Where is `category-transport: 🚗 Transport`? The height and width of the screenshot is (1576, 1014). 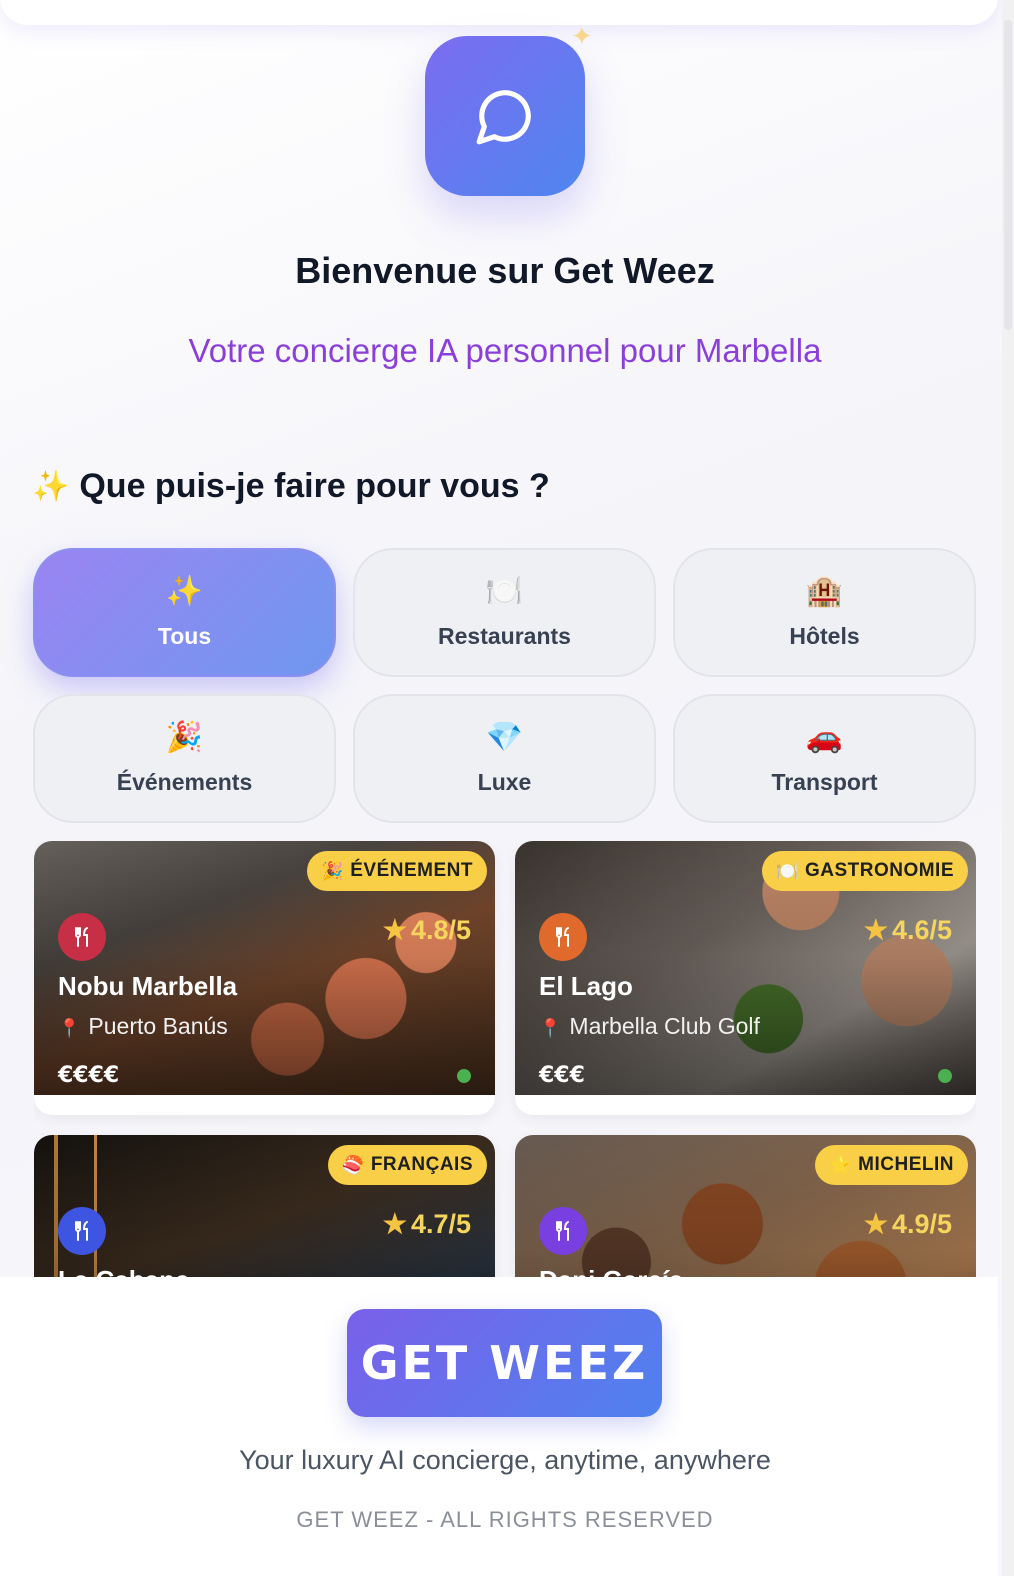
category-transport: 🚗 Transport is located at coordinates (824, 758).